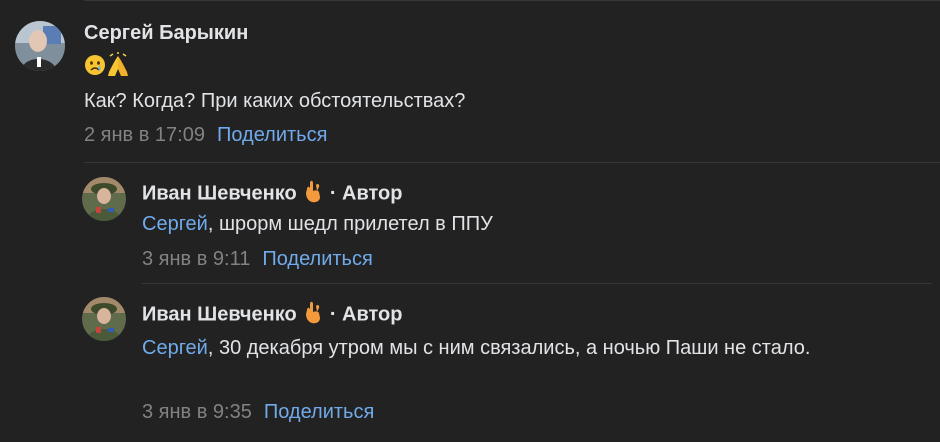 This screenshot has height=442, width=940. Describe the element at coordinates (350, 224) in the screenshot. I see `comment-body: , шрорм шедл прилетел в ППУ` at that location.